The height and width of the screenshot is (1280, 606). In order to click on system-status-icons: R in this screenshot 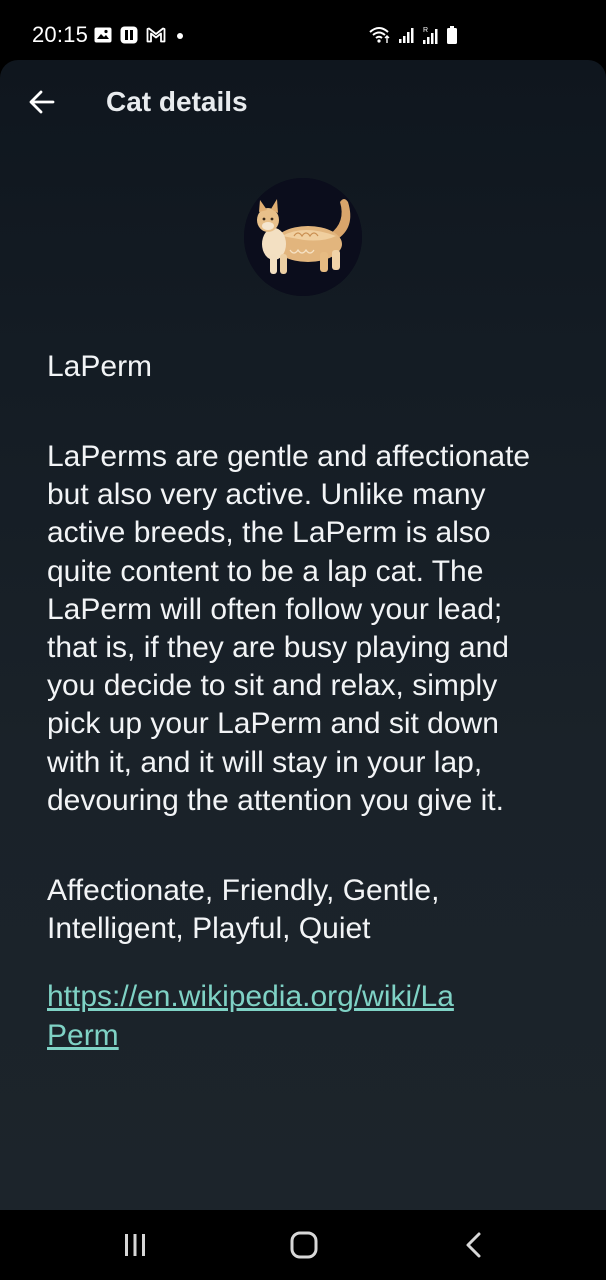, I will do `click(413, 37)`.